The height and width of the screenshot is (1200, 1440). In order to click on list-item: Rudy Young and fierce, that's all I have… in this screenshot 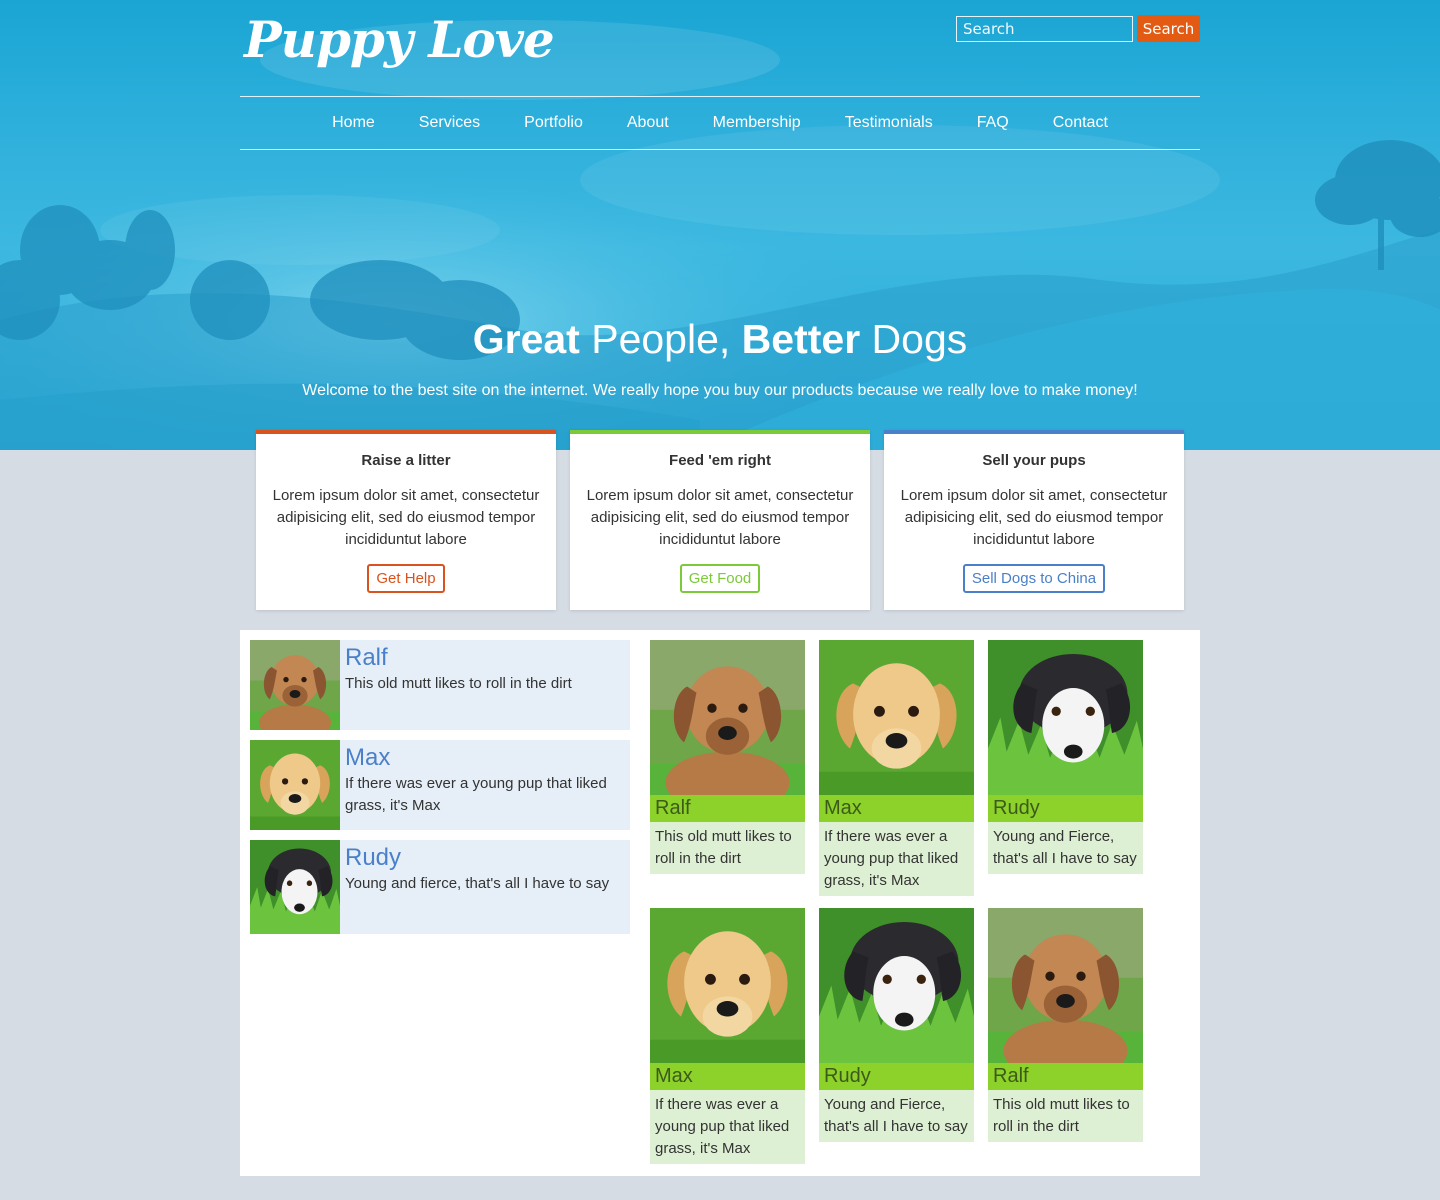, I will do `click(440, 887)`.